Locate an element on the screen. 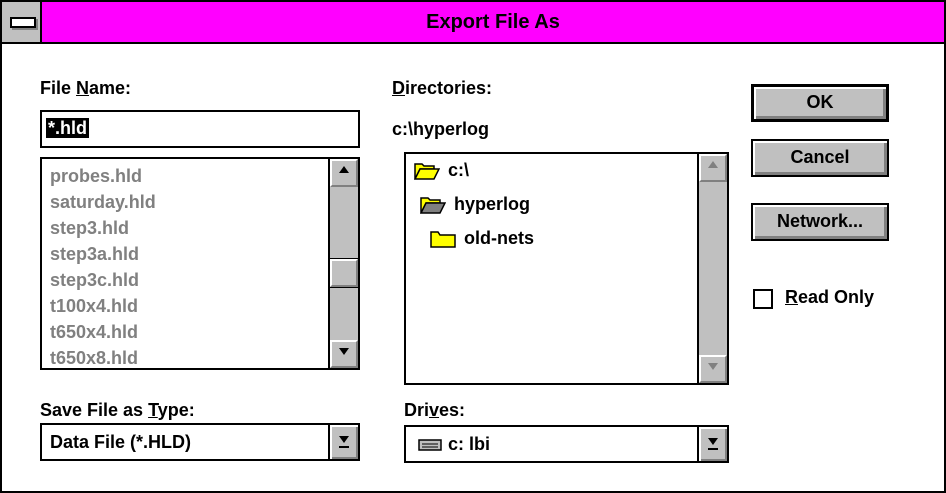  file-name-input: *.hld is located at coordinates (200, 129).